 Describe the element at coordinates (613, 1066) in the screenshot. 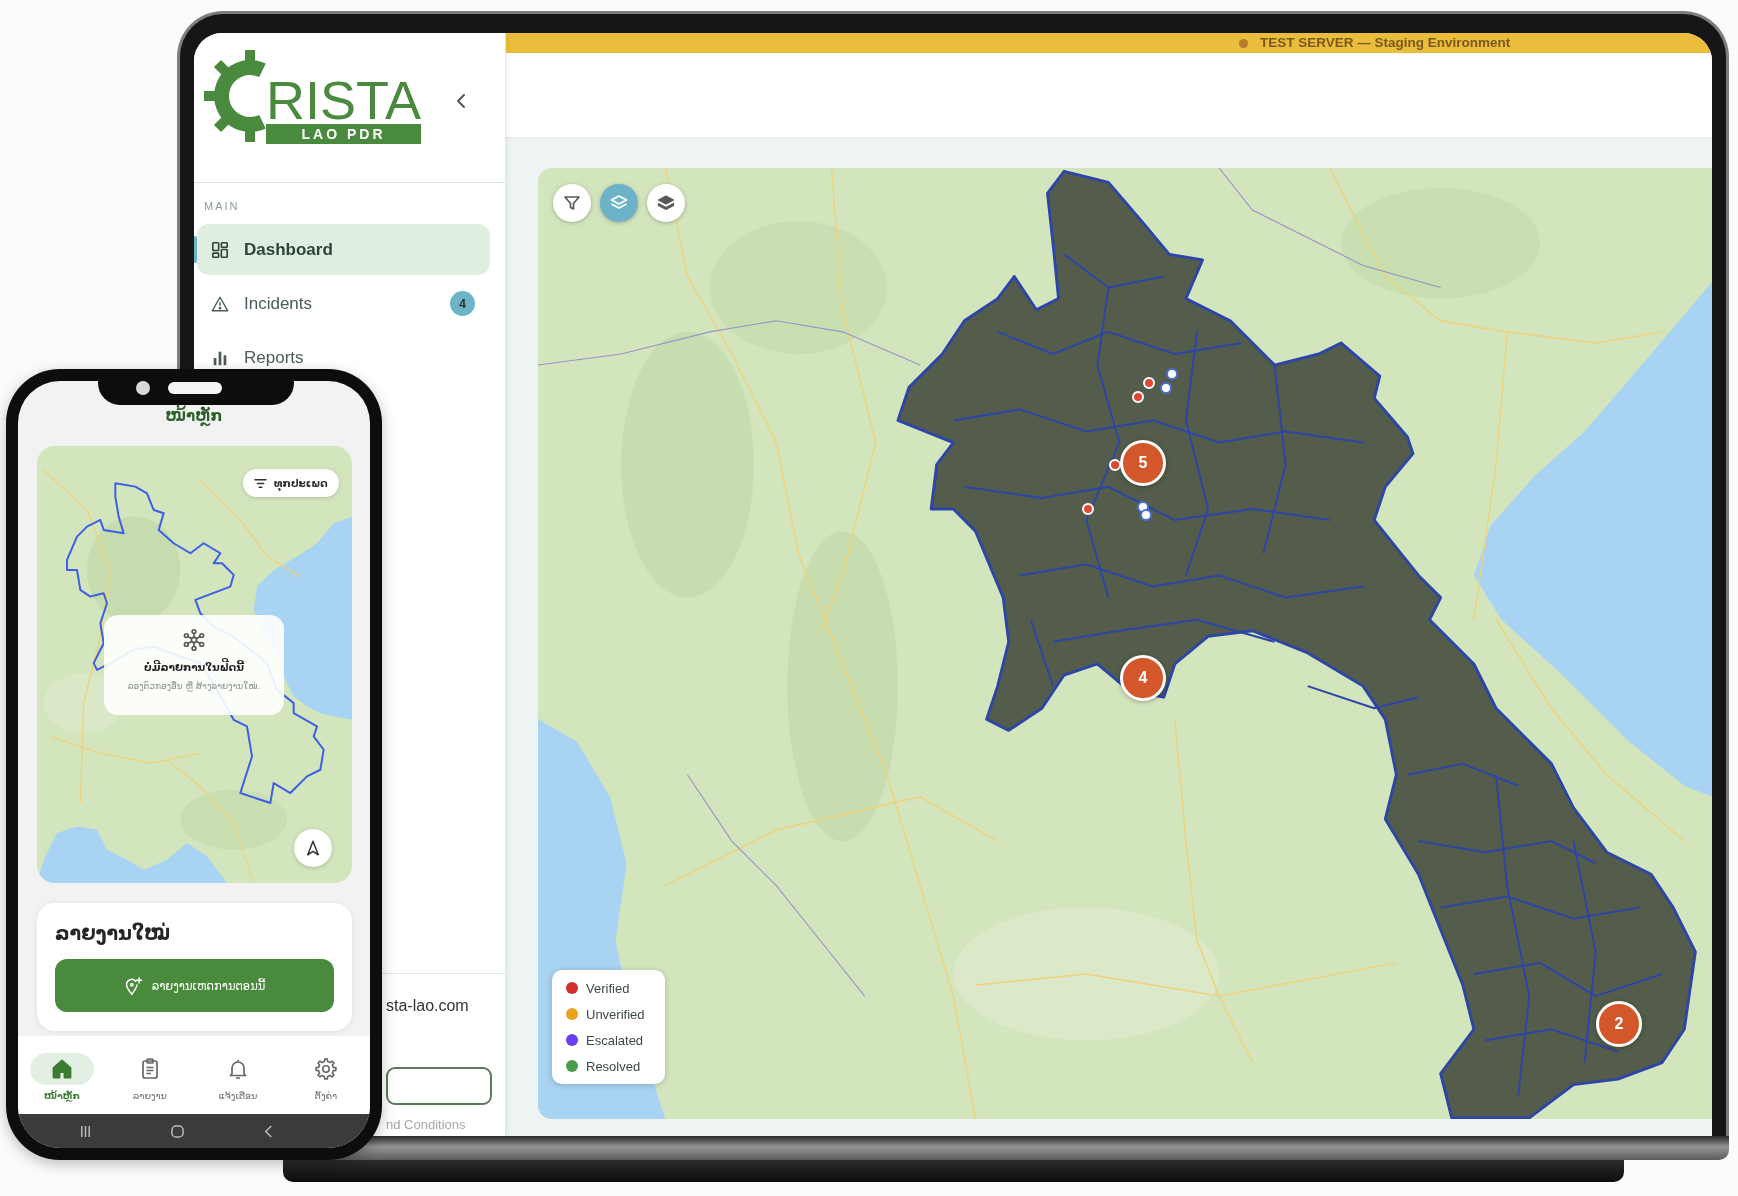

I see `legend-label: Resolved` at that location.